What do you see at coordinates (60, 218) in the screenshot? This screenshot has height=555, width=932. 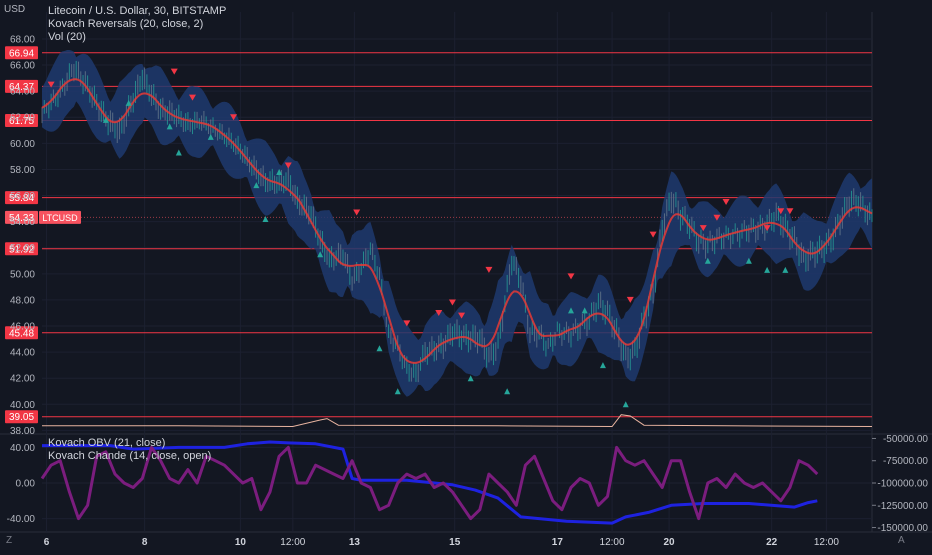 I see `symbol-badge: LTCUSD` at bounding box center [60, 218].